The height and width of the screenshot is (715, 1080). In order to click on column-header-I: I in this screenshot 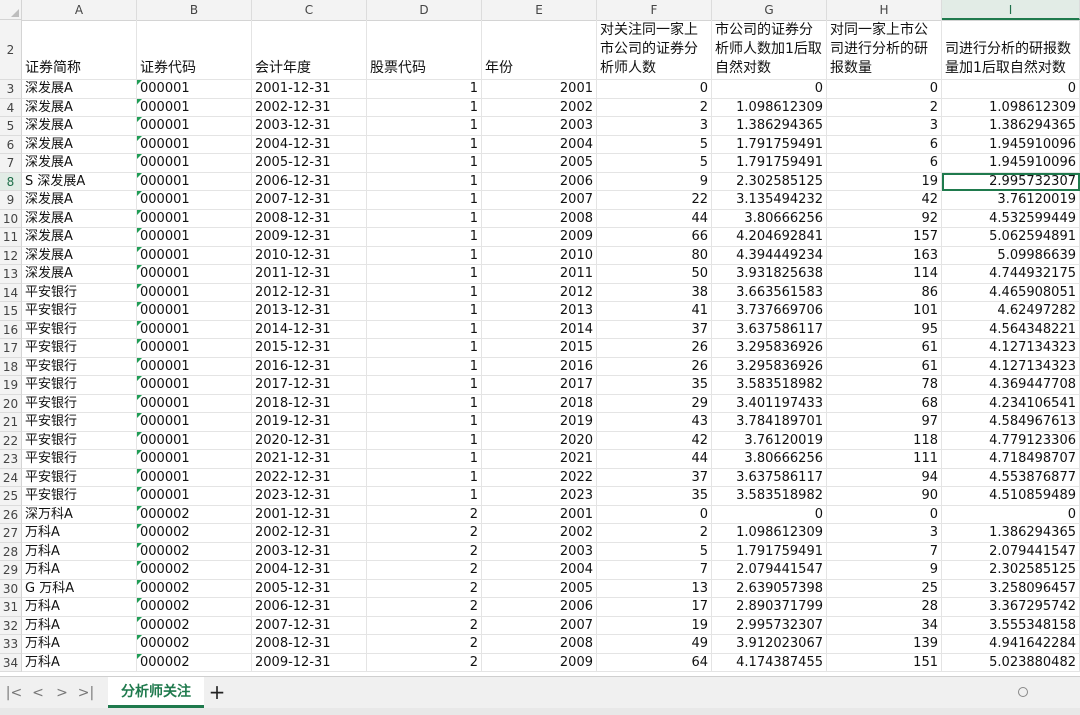, I will do `click(1011, 10)`.